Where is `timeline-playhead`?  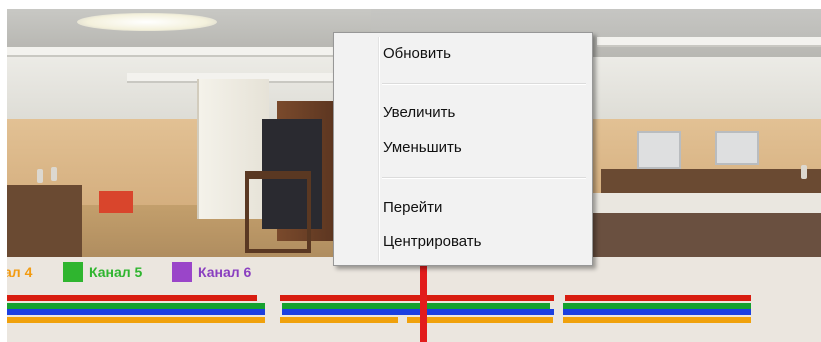
timeline-playhead is located at coordinates (423, 300).